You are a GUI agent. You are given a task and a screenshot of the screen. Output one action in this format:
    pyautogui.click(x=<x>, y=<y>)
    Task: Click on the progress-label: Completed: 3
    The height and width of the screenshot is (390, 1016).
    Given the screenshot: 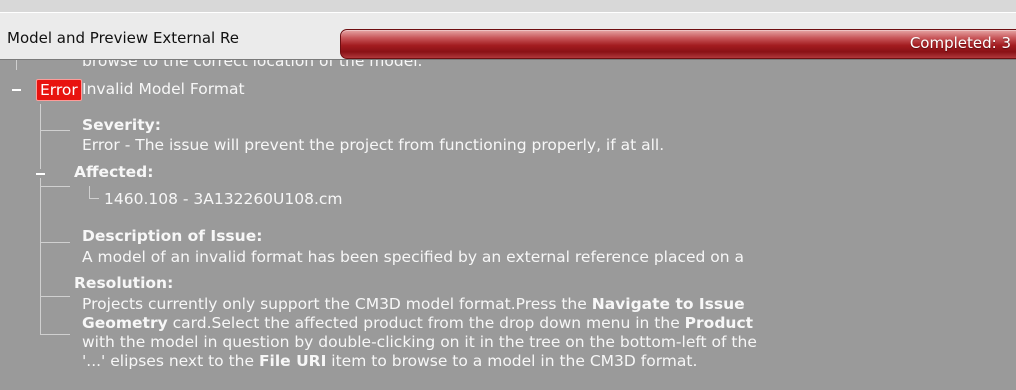 What is the action you would take?
    pyautogui.click(x=960, y=43)
    